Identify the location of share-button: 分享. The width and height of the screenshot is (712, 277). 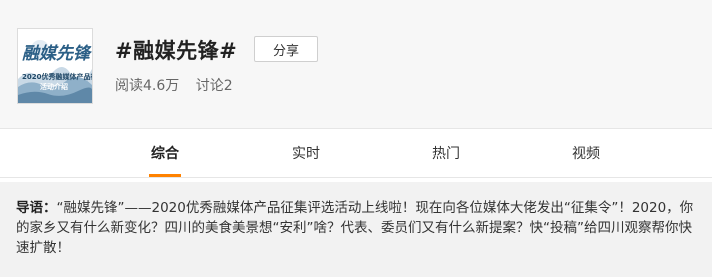
(286, 49).